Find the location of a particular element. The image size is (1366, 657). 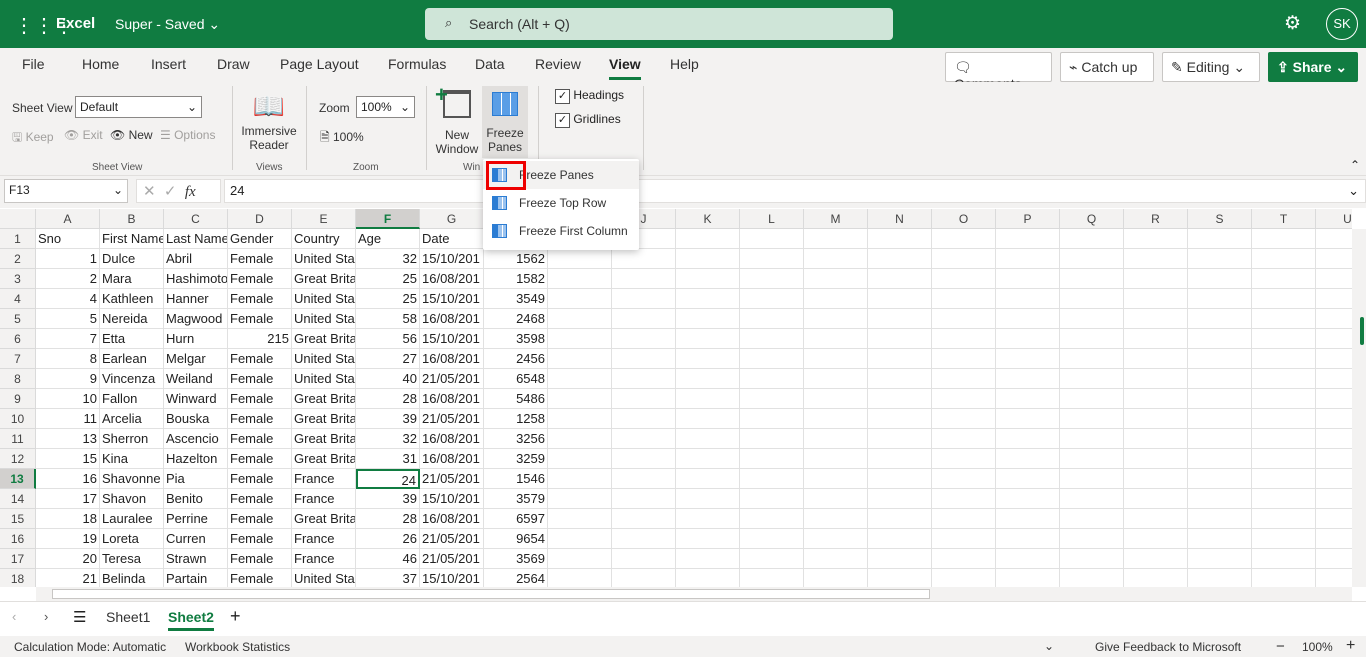

cell-G1: Date is located at coordinates (452, 239).